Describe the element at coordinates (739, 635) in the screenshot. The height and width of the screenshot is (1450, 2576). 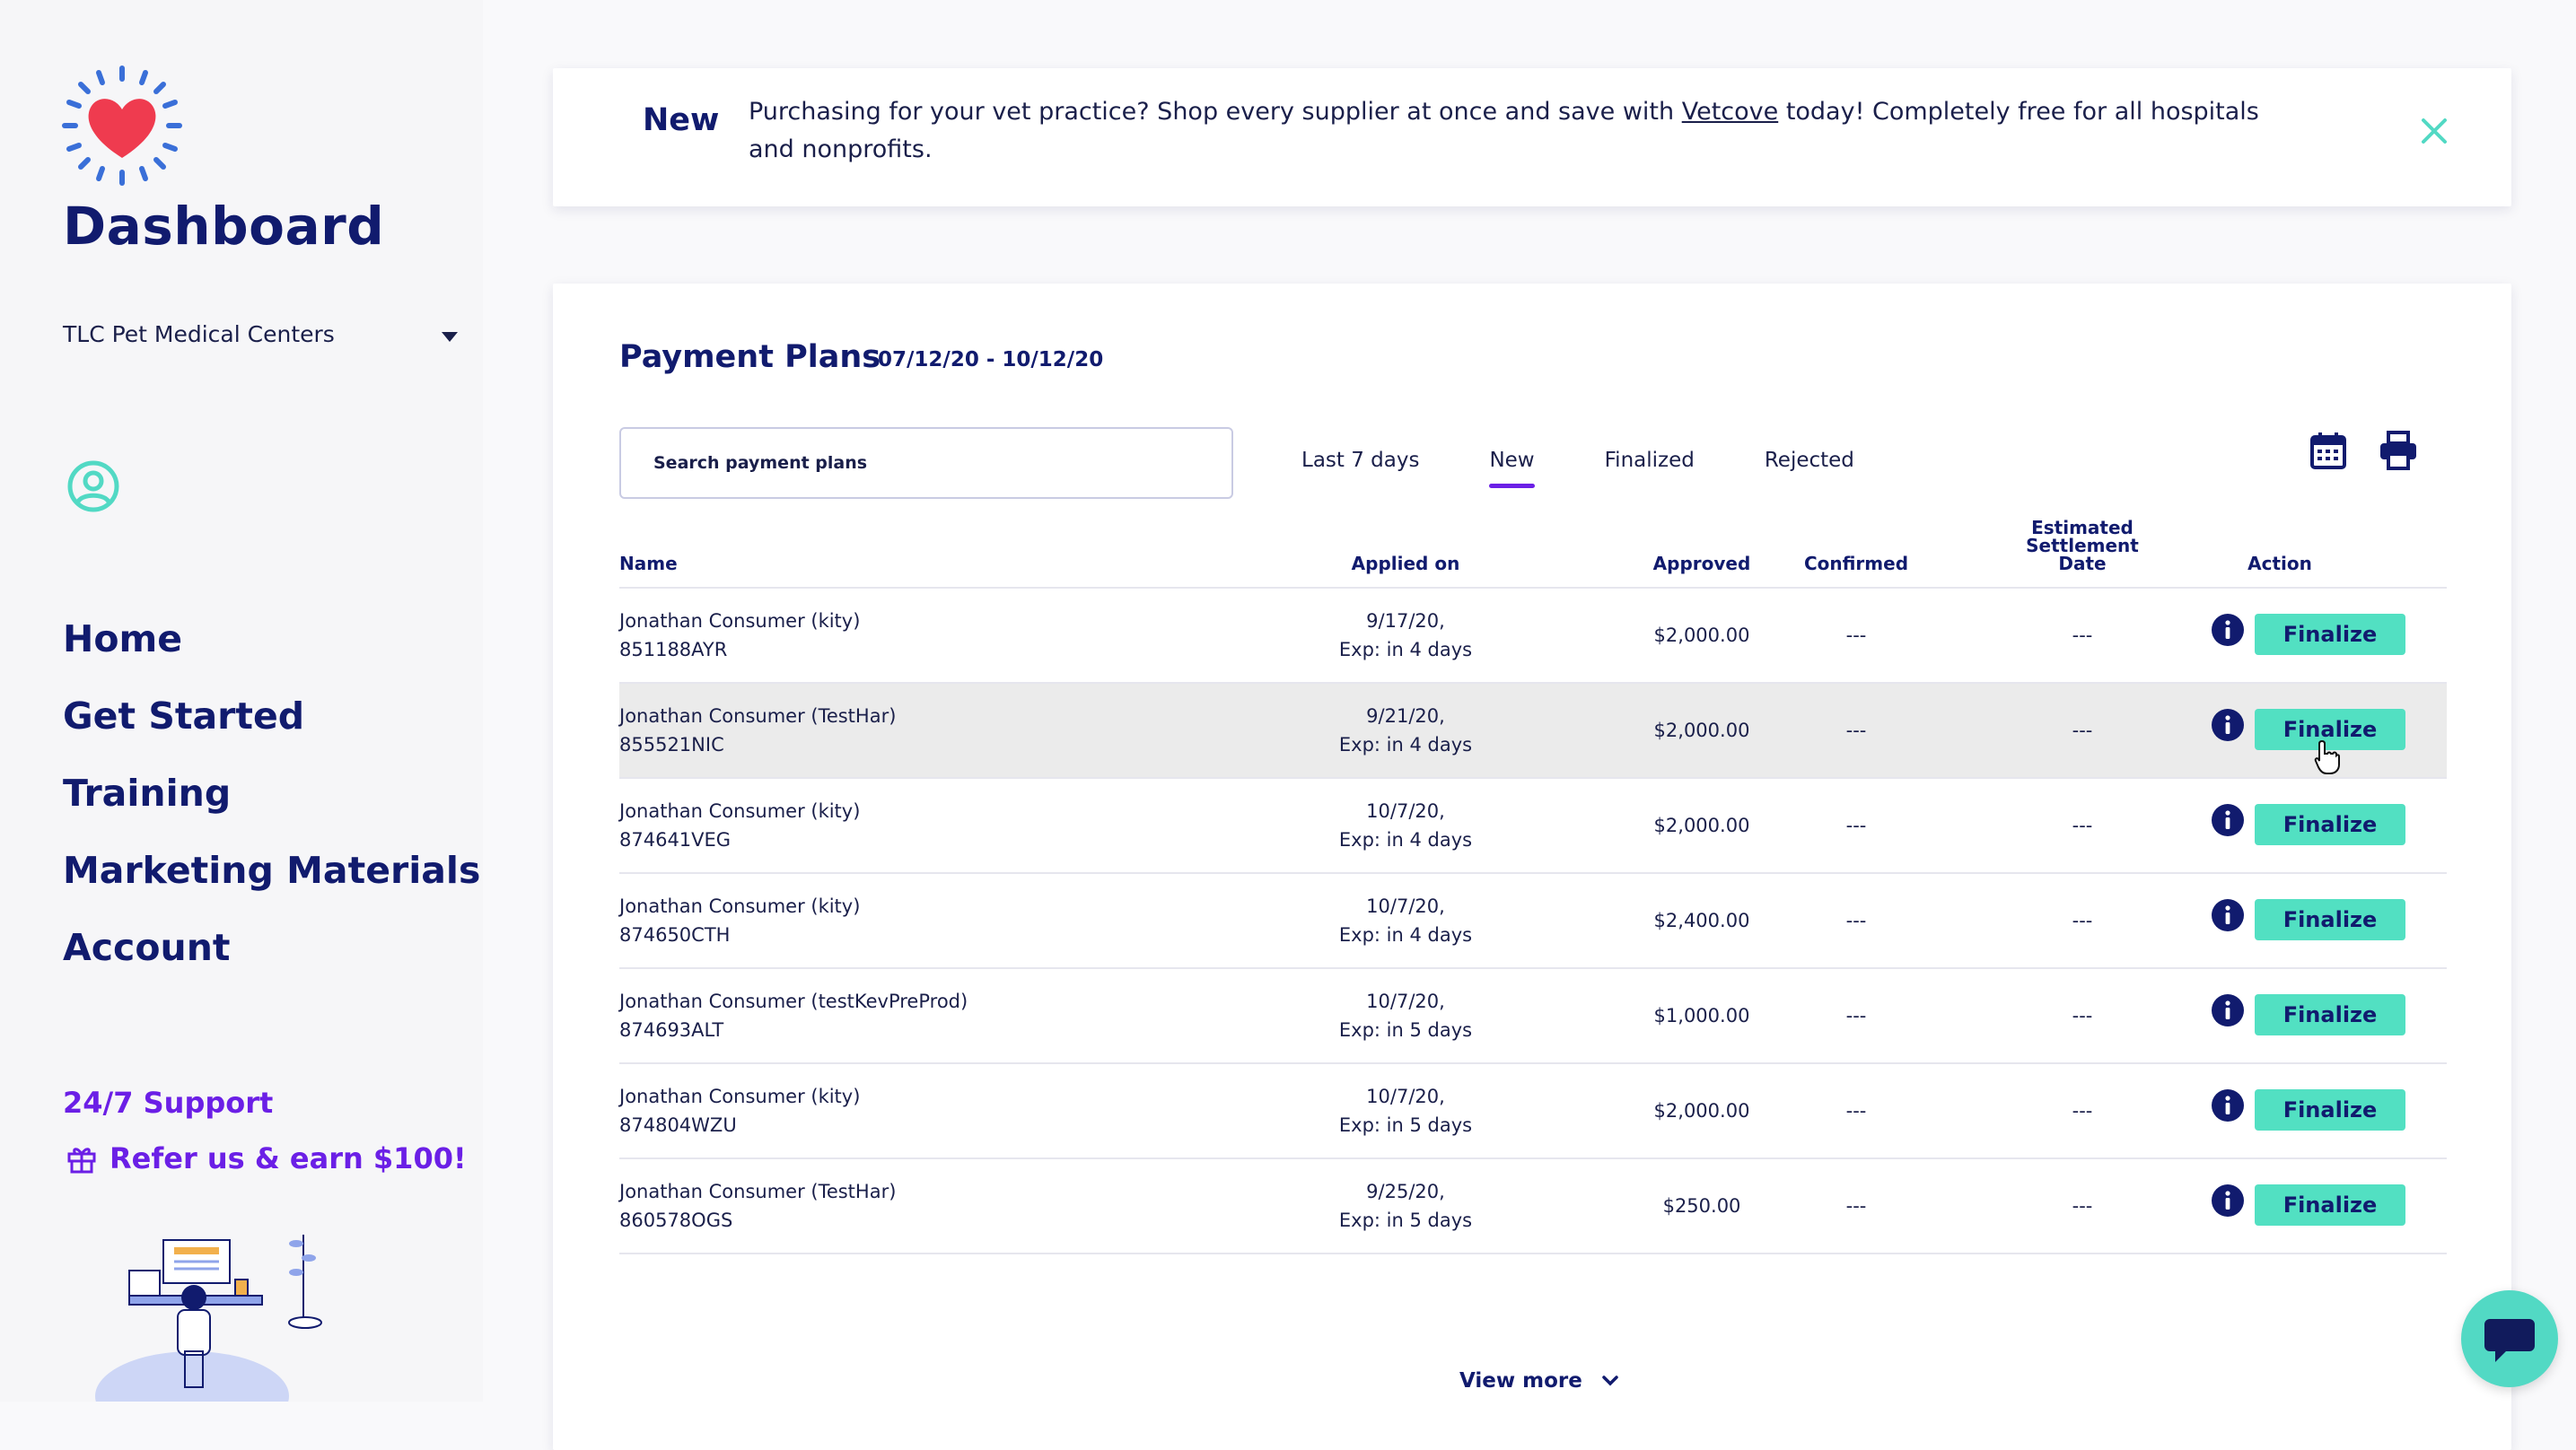
I see `plan-name-cell: Jonathan Consumer (kity) 851188AYR` at that location.